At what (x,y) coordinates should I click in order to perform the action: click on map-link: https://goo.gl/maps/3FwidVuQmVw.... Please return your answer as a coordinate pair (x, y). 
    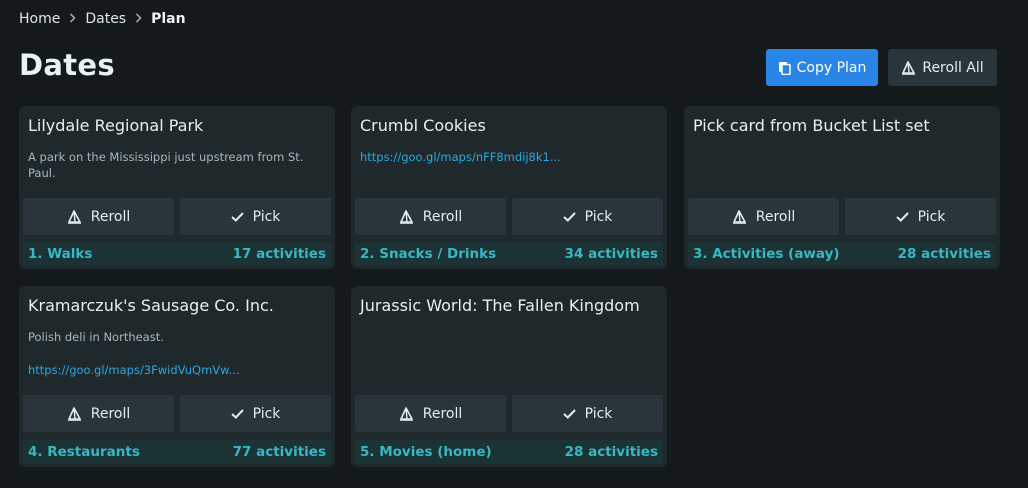
    Looking at the image, I should click on (134, 370).